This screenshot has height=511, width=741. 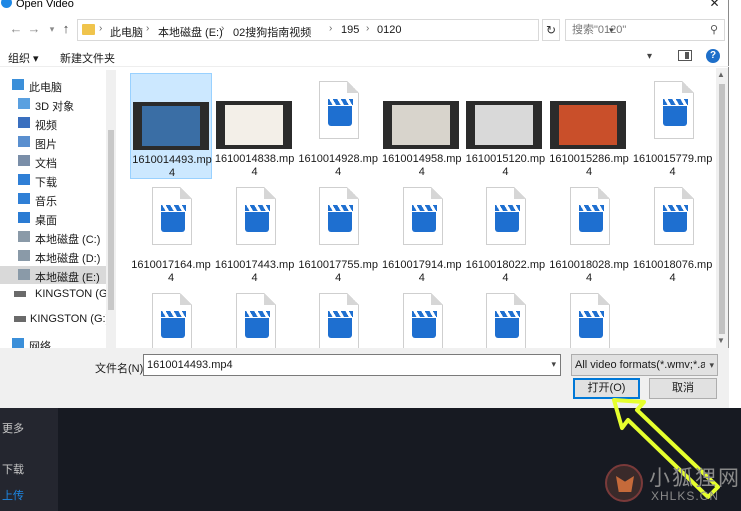 What do you see at coordinates (13, 428) in the screenshot?
I see `bg-more-item: 更多` at bounding box center [13, 428].